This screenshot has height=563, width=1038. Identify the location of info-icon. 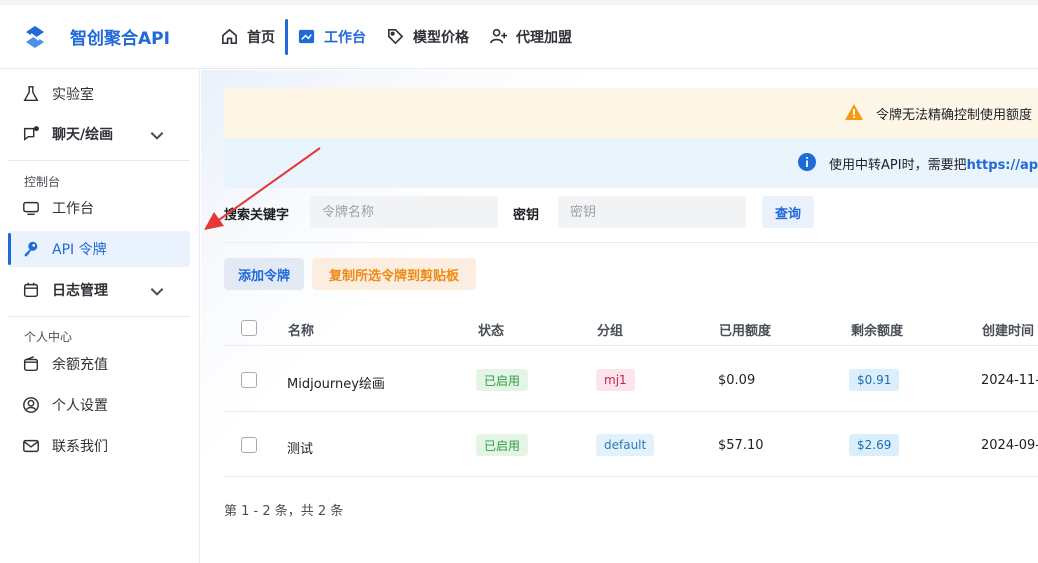
(807, 162).